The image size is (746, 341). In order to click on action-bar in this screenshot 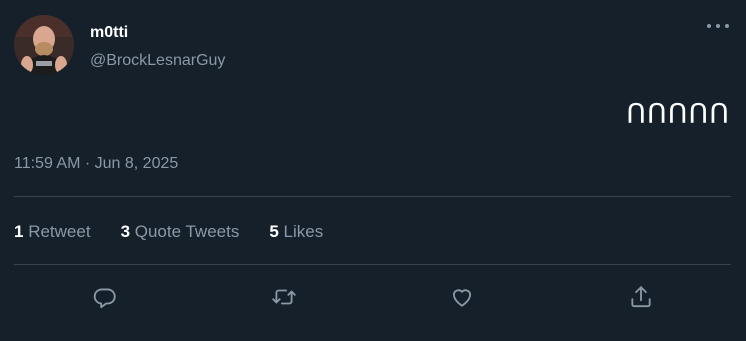, I will do `click(373, 297)`.